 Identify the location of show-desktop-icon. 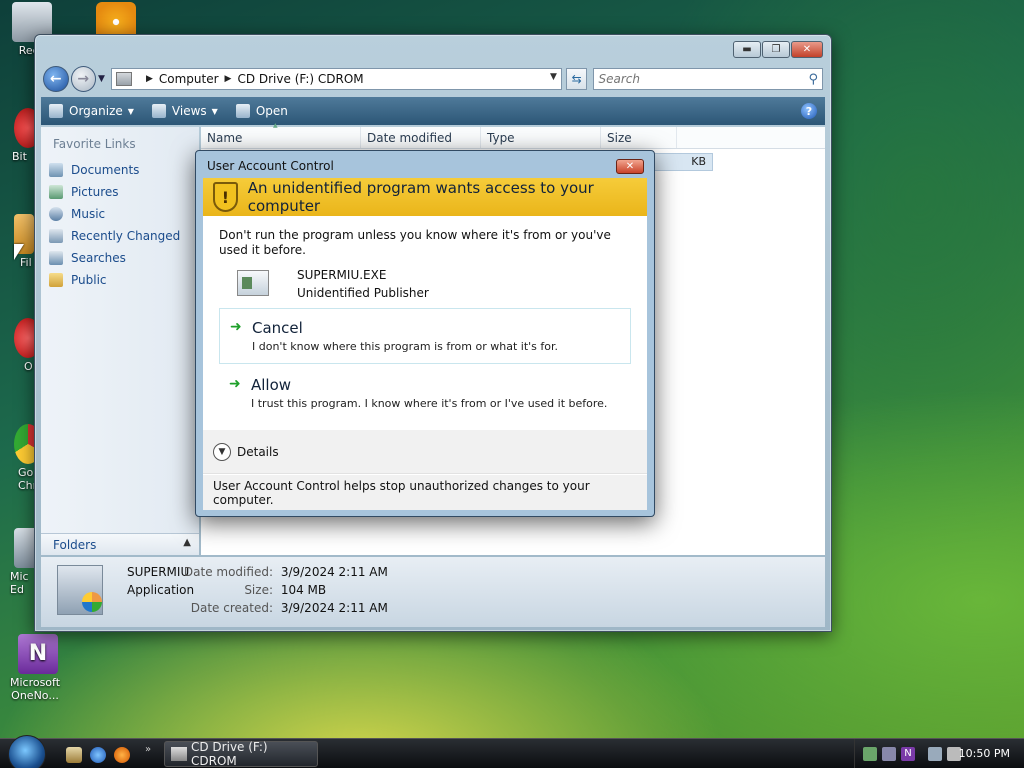
(74, 755).